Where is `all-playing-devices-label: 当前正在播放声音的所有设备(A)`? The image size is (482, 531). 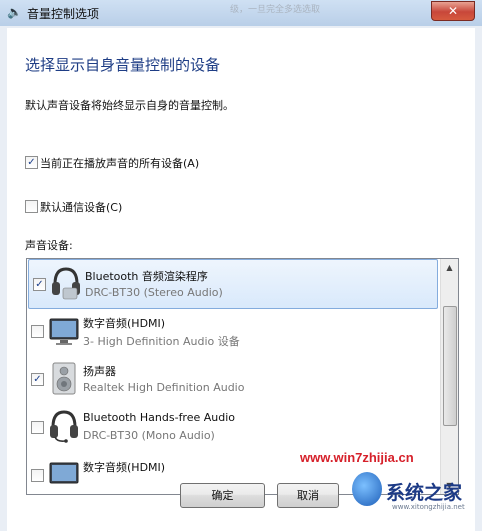
all-playing-devices-label: 当前正在播放声音的所有设备(A) is located at coordinates (119, 163).